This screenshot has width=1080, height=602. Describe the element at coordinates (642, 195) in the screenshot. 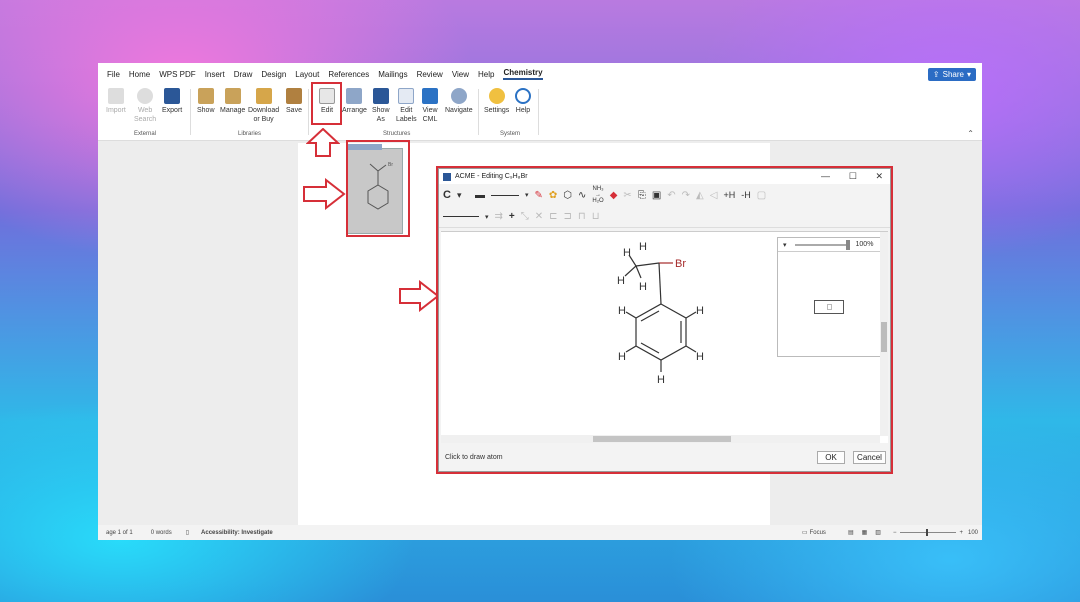

I see `copy-icon: ⎘` at that location.